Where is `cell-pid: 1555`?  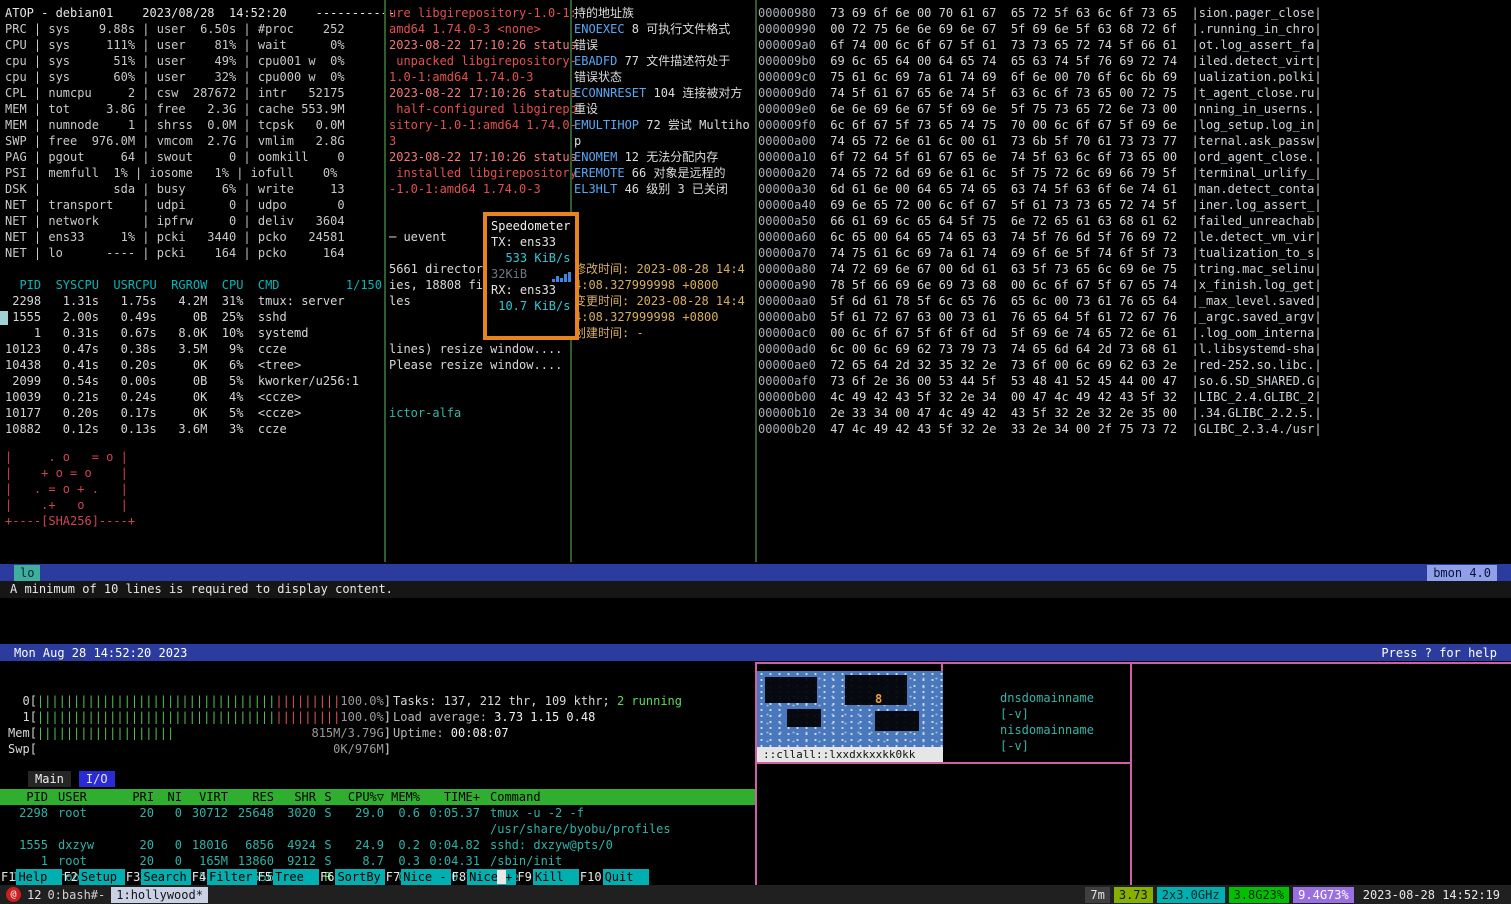 cell-pid: 1555 is located at coordinates (33, 845).